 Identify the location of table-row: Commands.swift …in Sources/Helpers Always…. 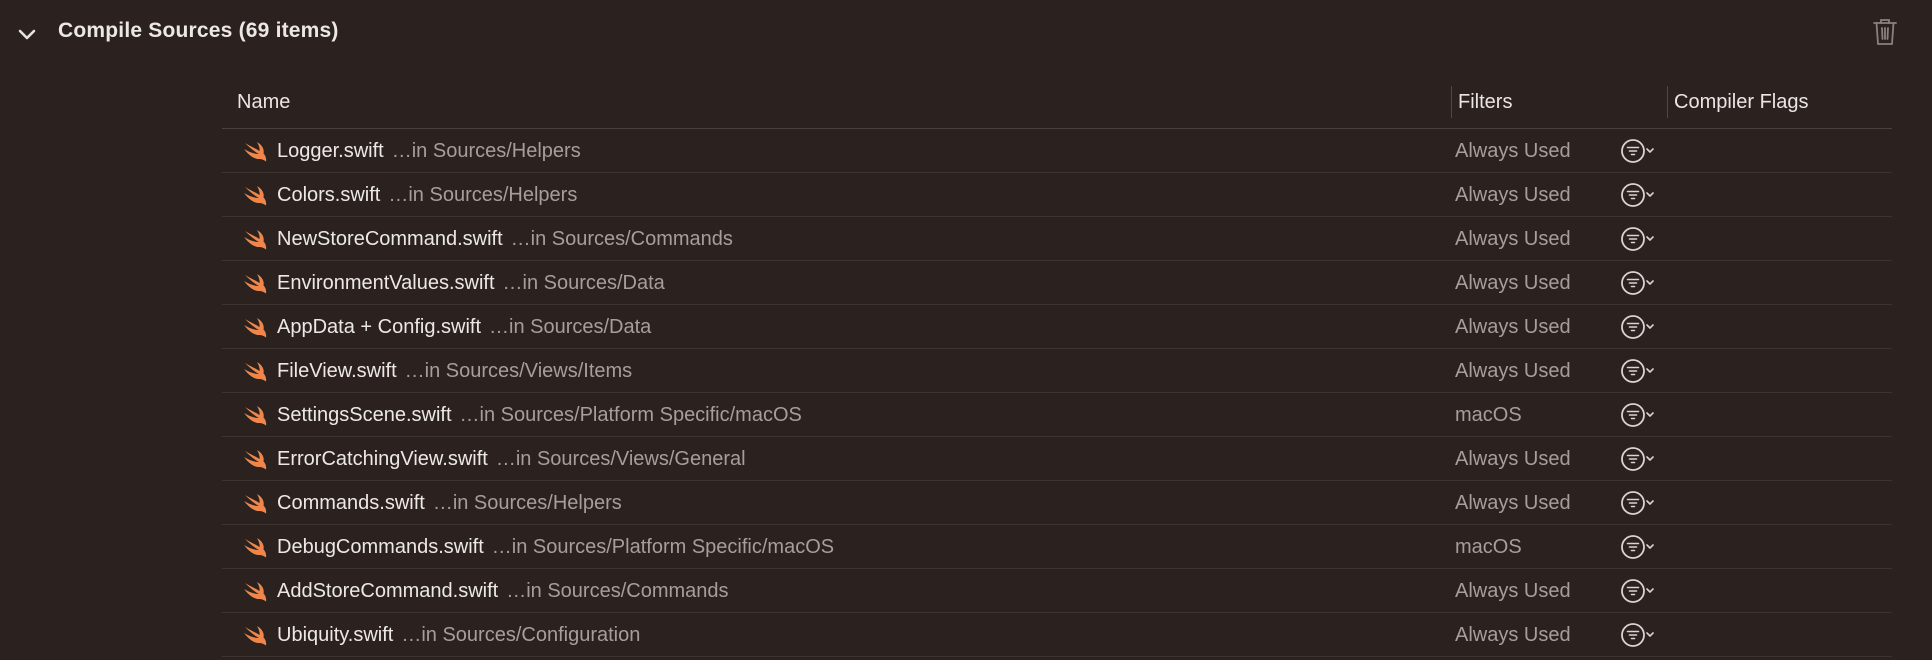
(1057, 503).